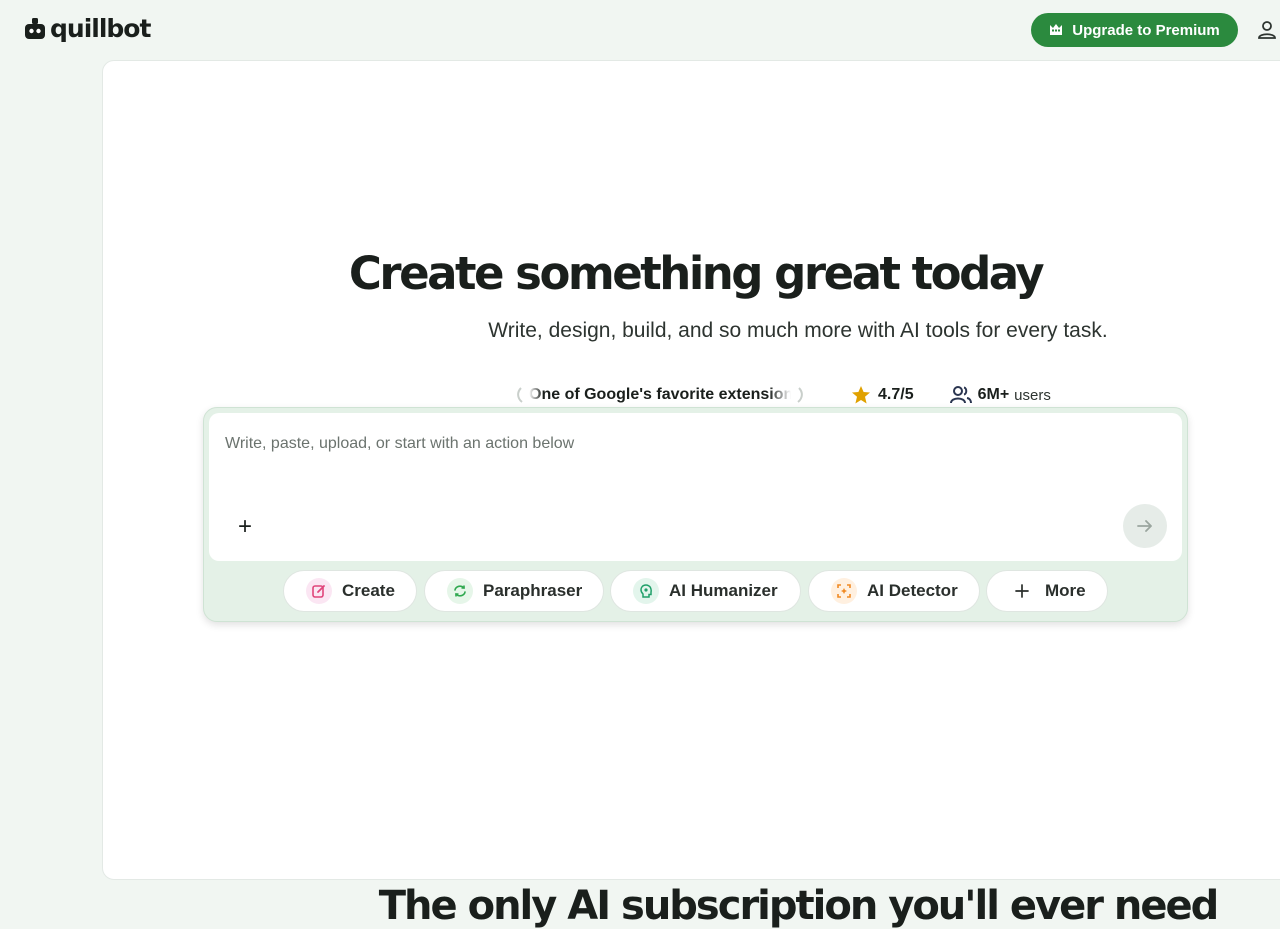  Describe the element at coordinates (1146, 30) in the screenshot. I see `upgrade-label: Upgrade to Premium` at that location.